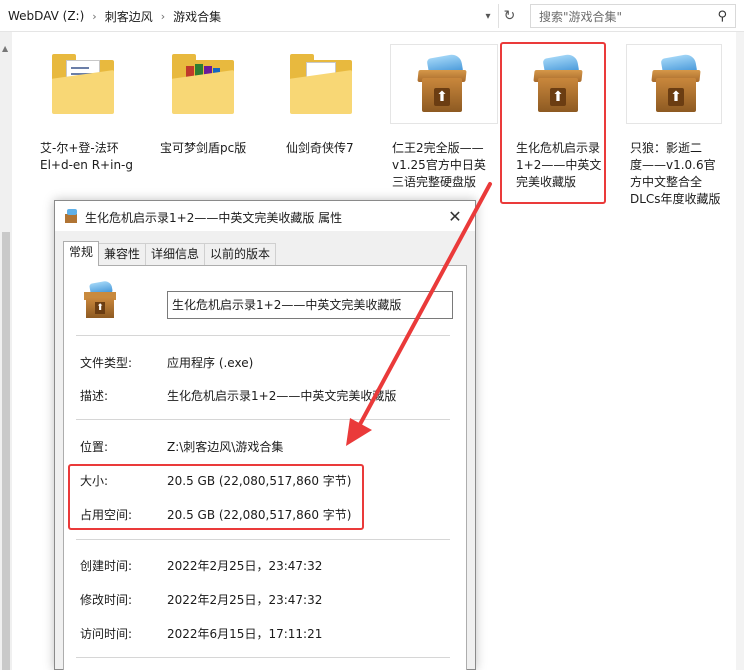 The image size is (744, 670). Describe the element at coordinates (106, 566) in the screenshot. I see `created-label: 创建时间:` at that location.